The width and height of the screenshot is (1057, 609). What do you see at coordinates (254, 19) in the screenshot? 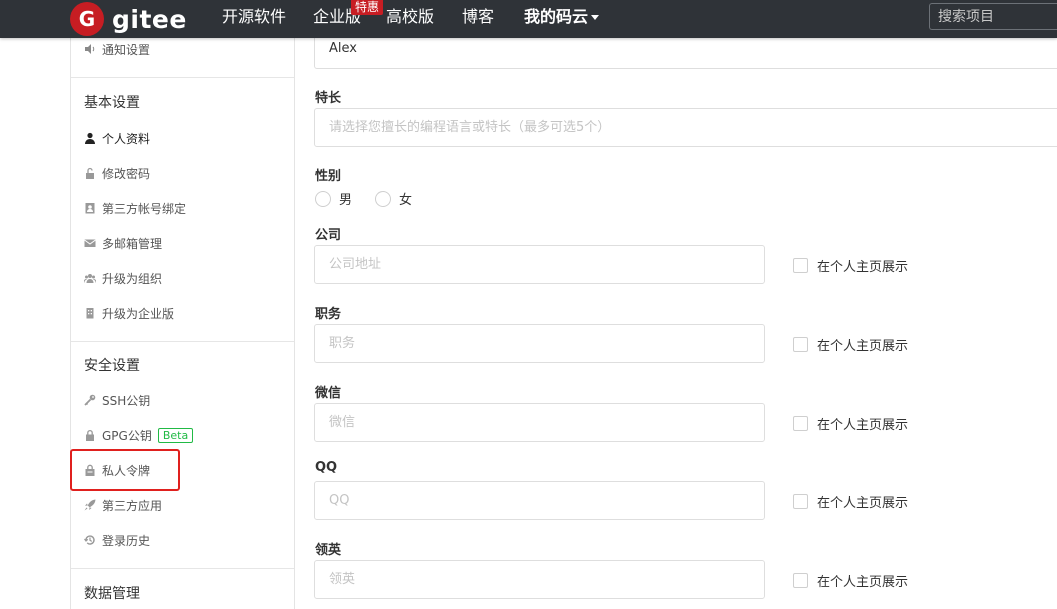
I see `nav-open-source: 开源软件` at bounding box center [254, 19].